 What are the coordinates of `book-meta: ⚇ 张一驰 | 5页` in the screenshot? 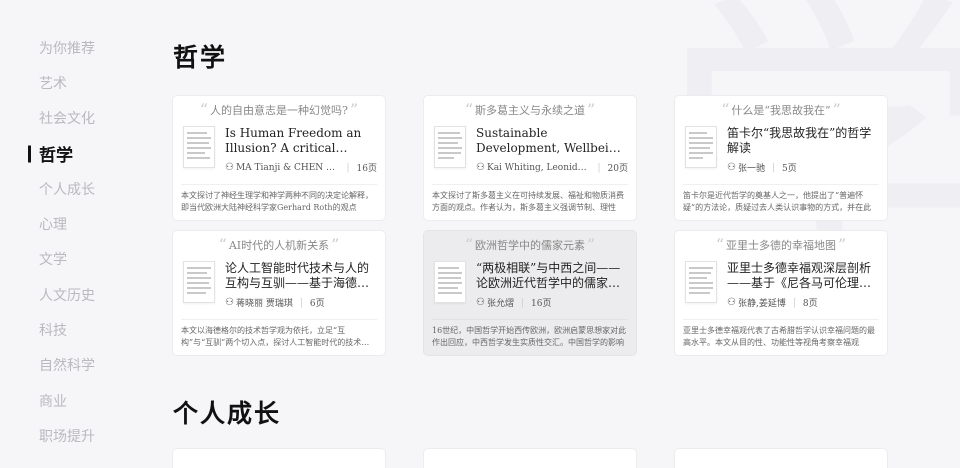 It's located at (762, 168).